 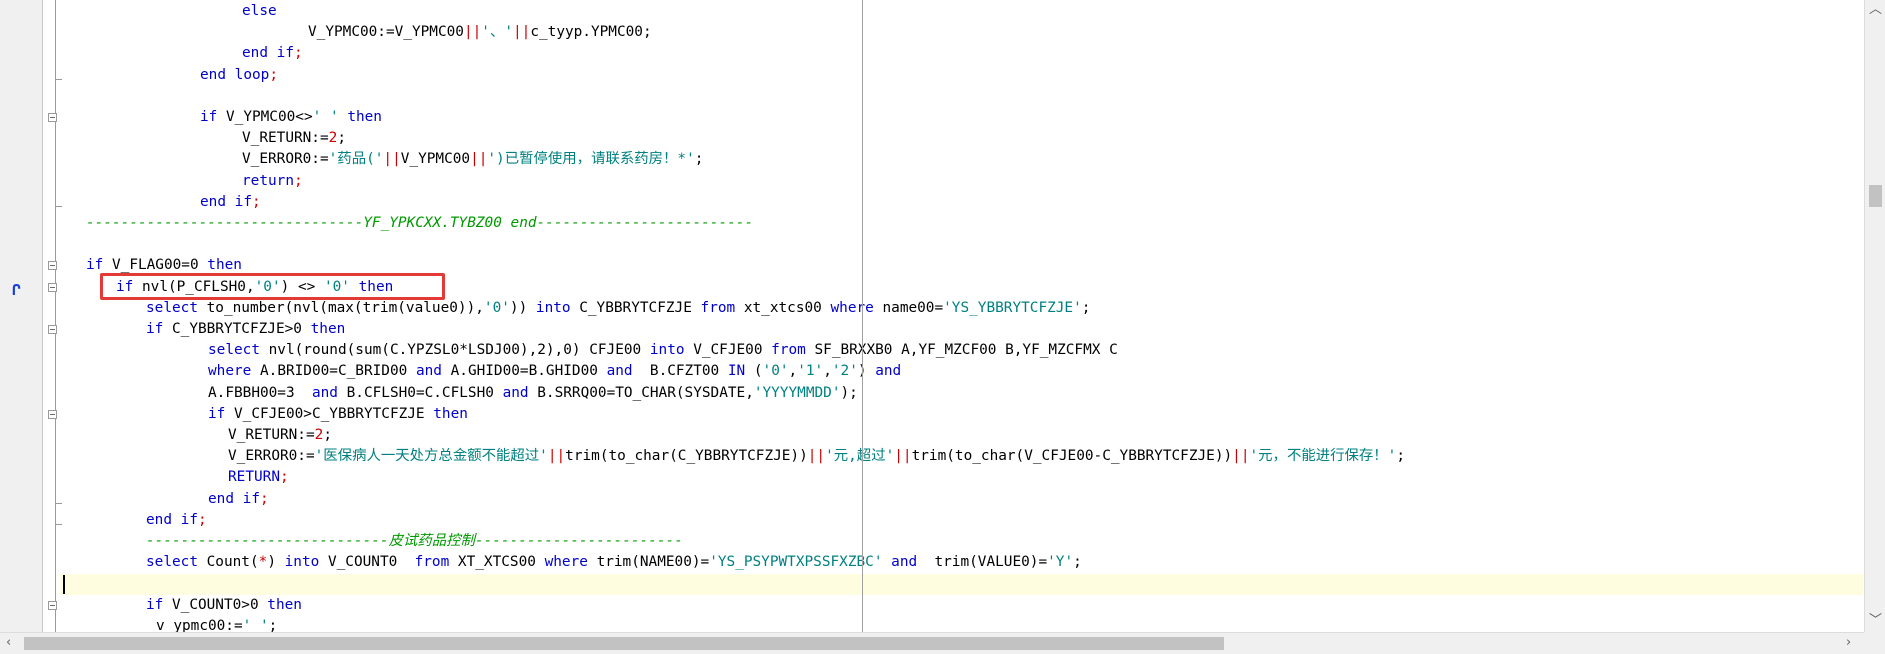 I want to click on code-token: '药品(', so click(x=356, y=159).